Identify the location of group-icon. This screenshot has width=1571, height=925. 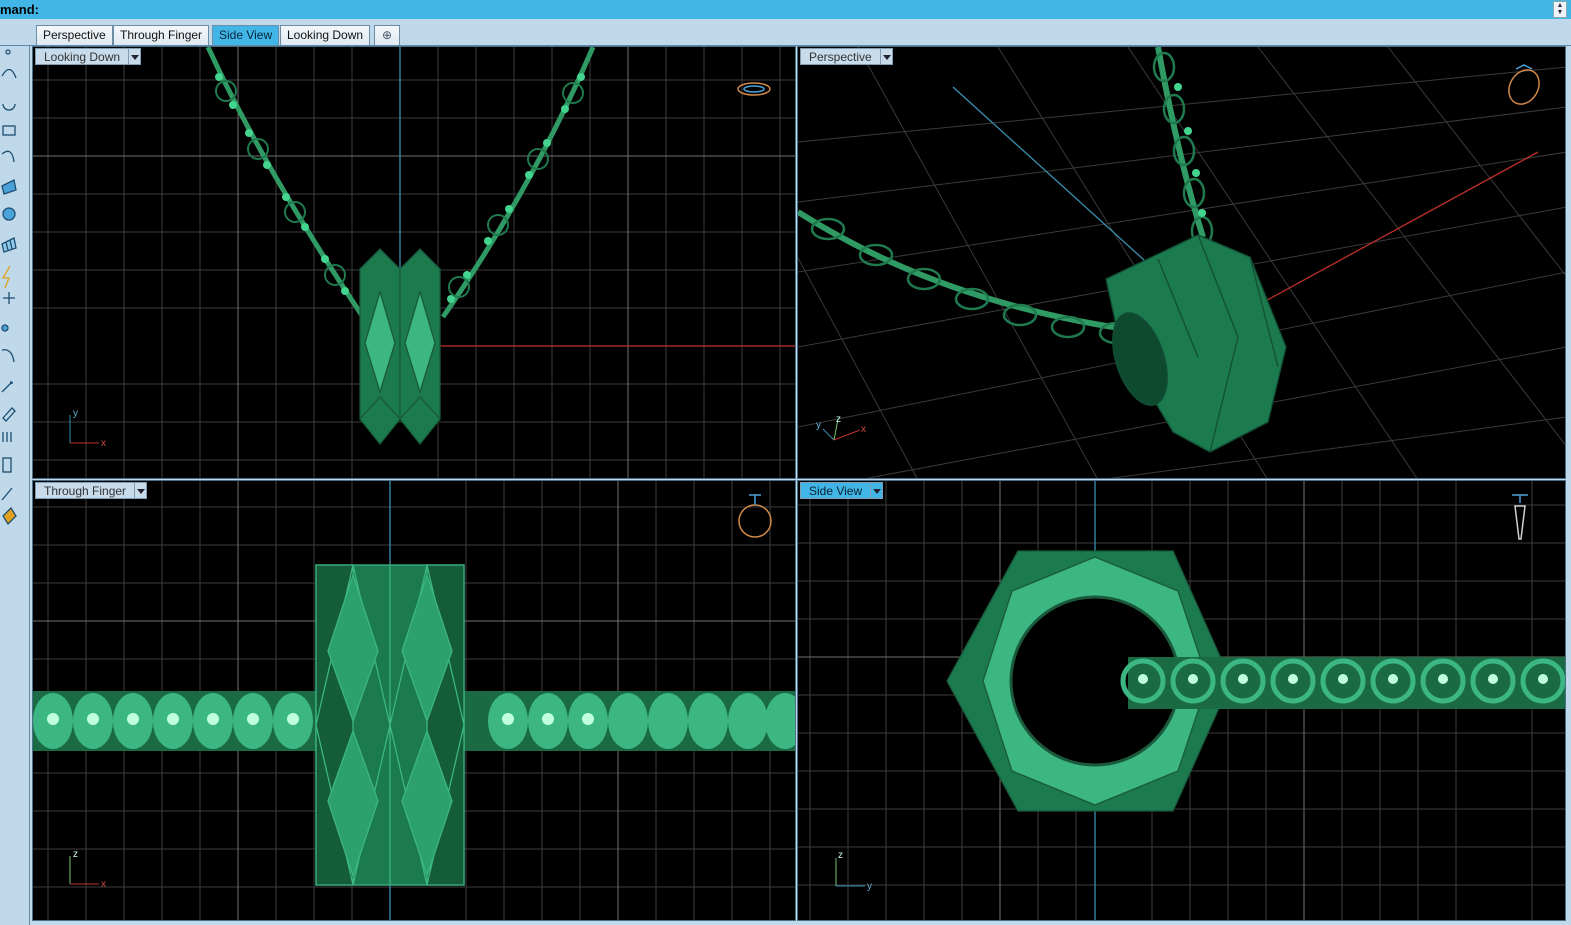
(5, 328).